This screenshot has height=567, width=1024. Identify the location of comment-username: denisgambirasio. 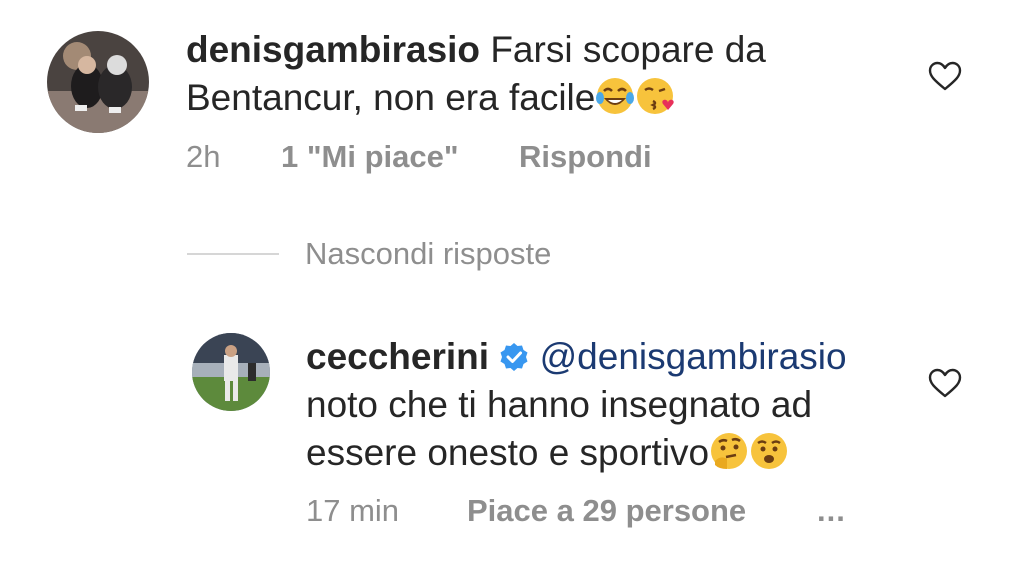
(333, 49).